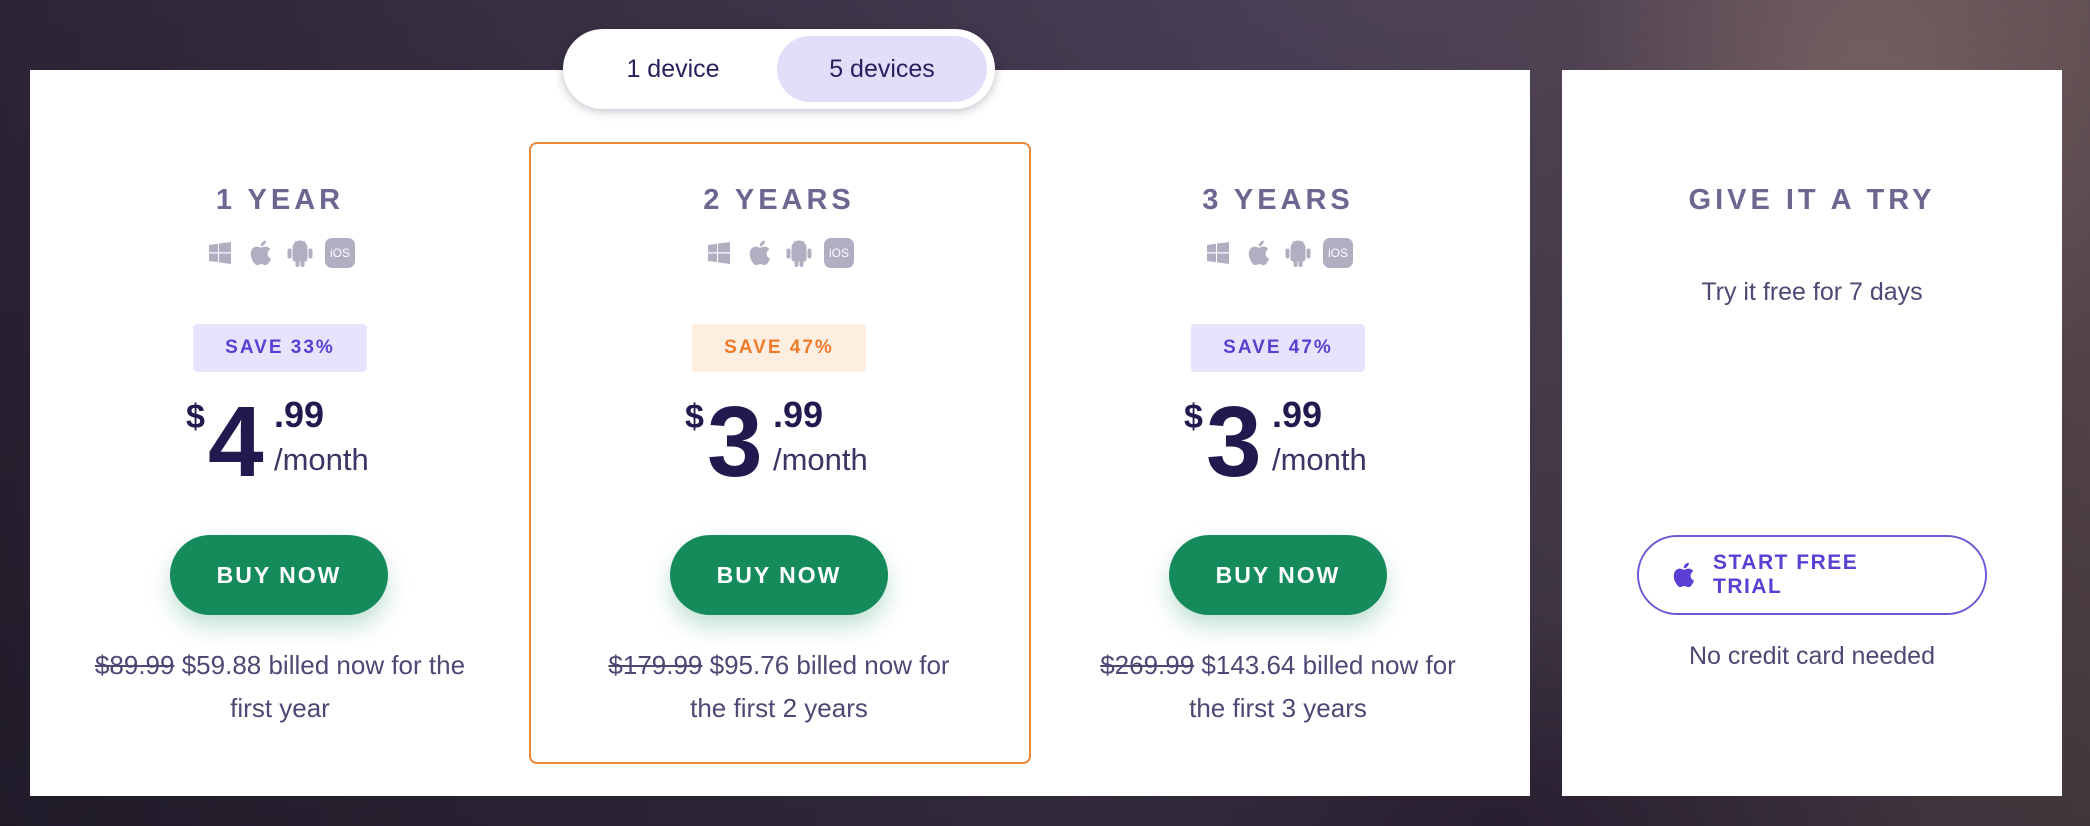  I want to click on old-price: $269.99, so click(1147, 665).